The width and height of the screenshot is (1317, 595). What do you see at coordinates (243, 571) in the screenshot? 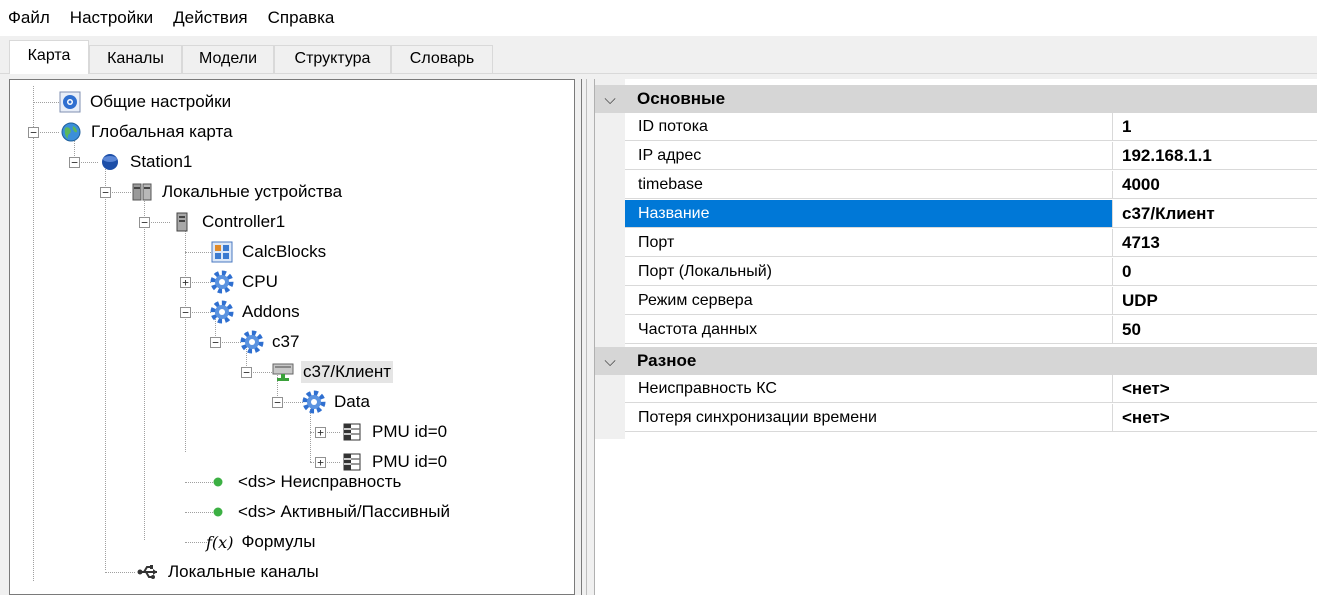
I see `tree-item-label: Локальные каналы` at bounding box center [243, 571].